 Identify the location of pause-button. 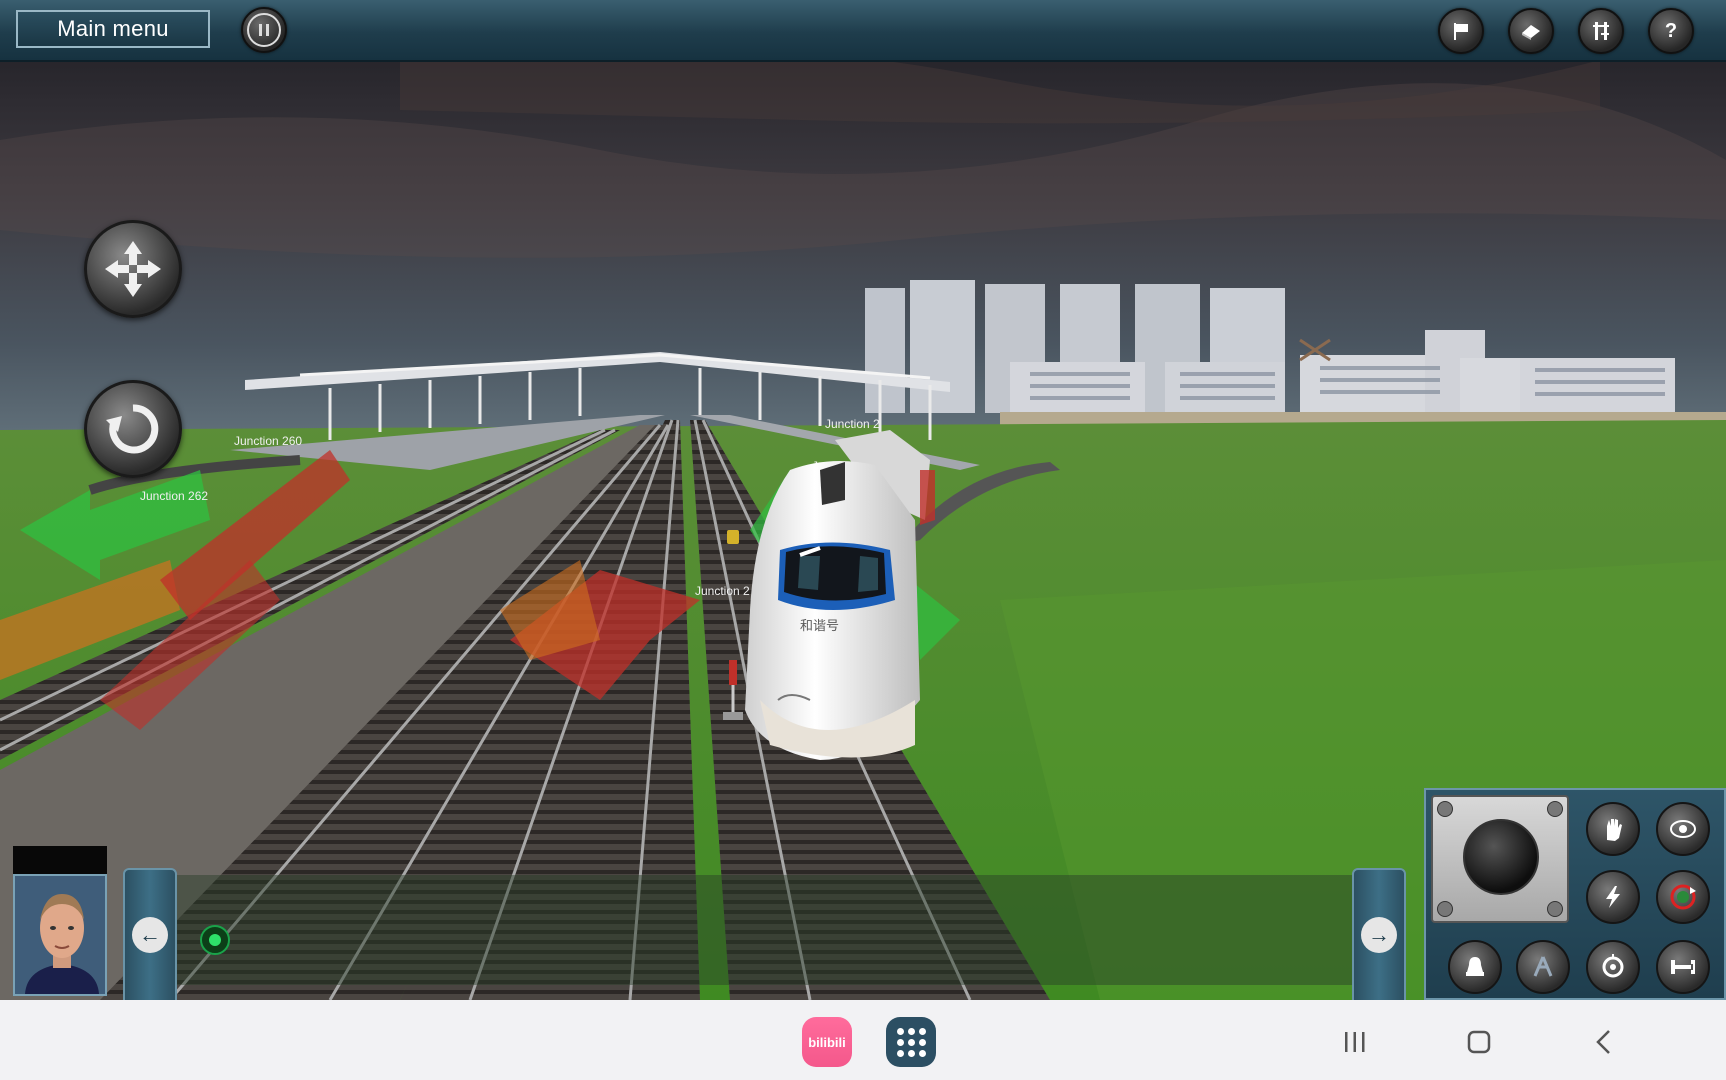
(264, 30).